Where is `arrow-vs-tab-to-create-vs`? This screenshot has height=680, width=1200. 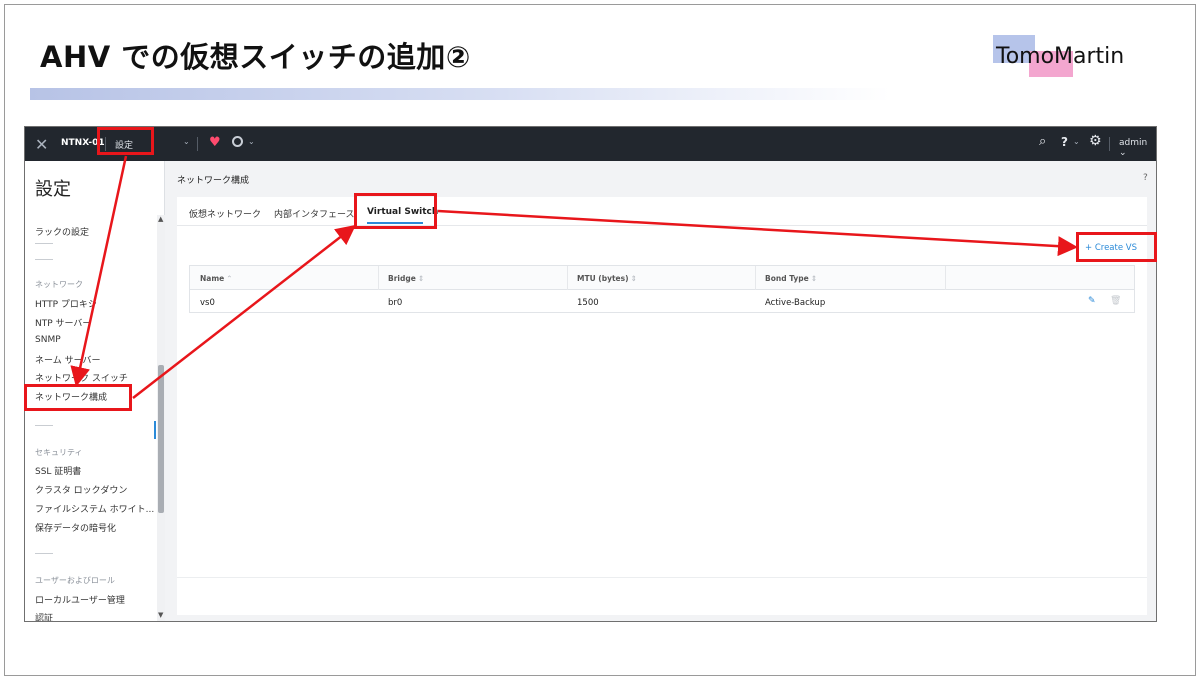 arrow-vs-tab-to-create-vs is located at coordinates (757, 233).